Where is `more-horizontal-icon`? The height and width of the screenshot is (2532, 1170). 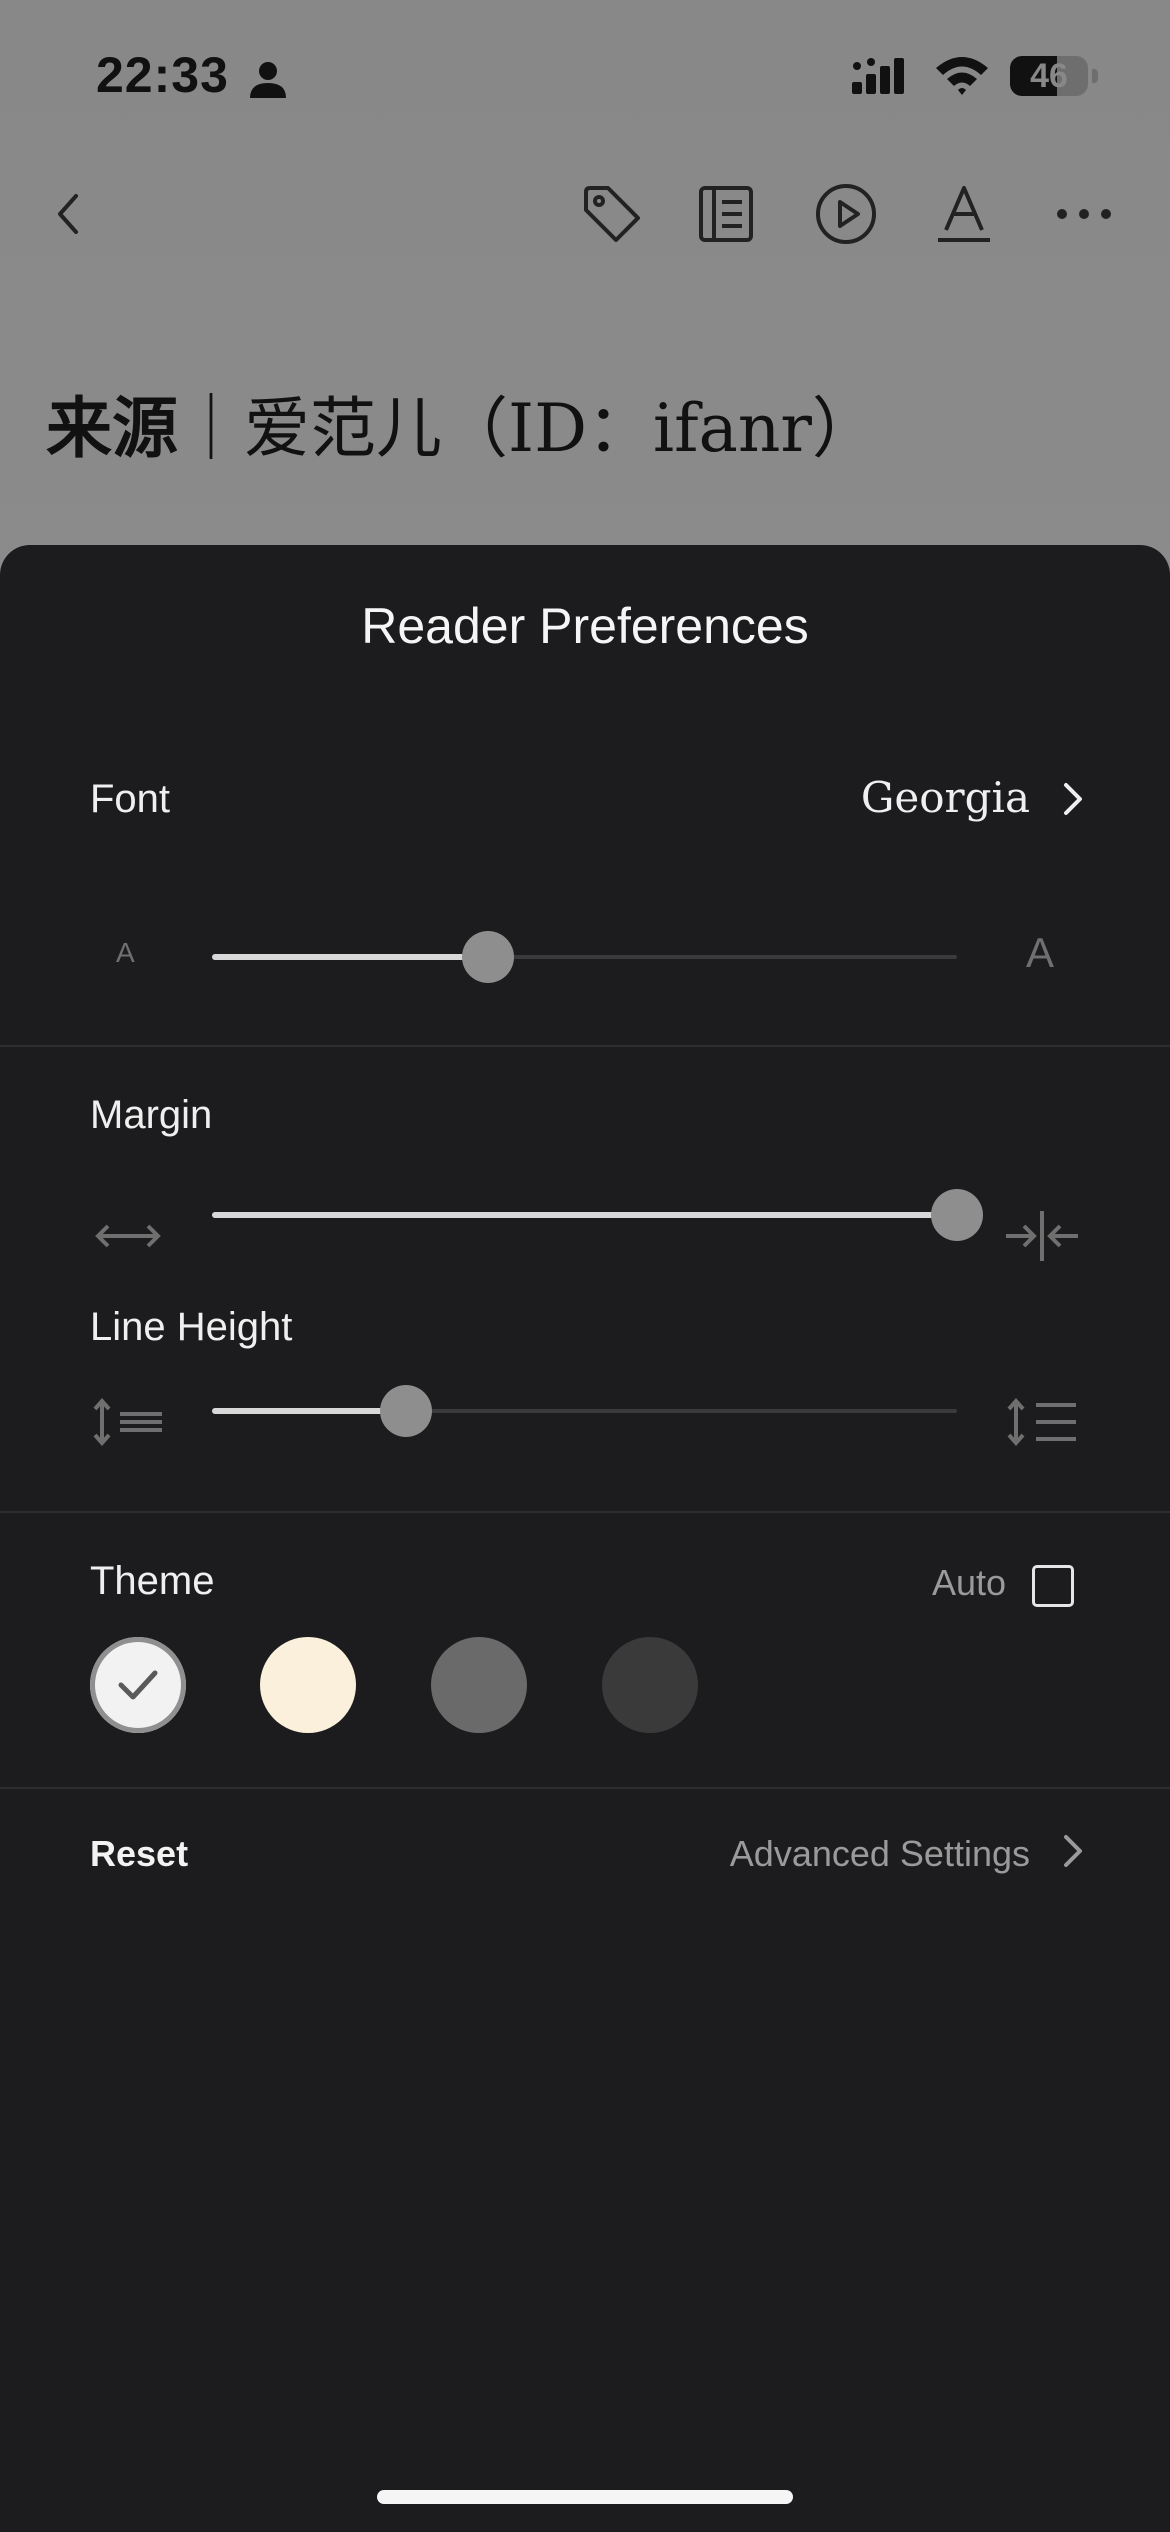 more-horizontal-icon is located at coordinates (1084, 214).